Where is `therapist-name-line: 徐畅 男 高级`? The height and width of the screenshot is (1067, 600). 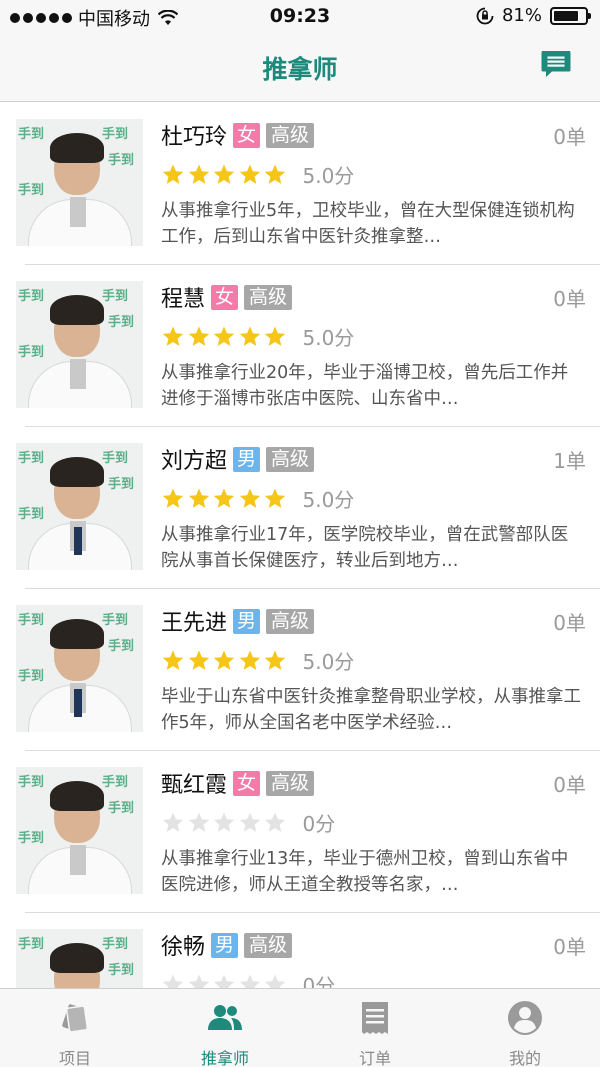 therapist-name-line: 徐畅 男 高级 is located at coordinates (227, 945).